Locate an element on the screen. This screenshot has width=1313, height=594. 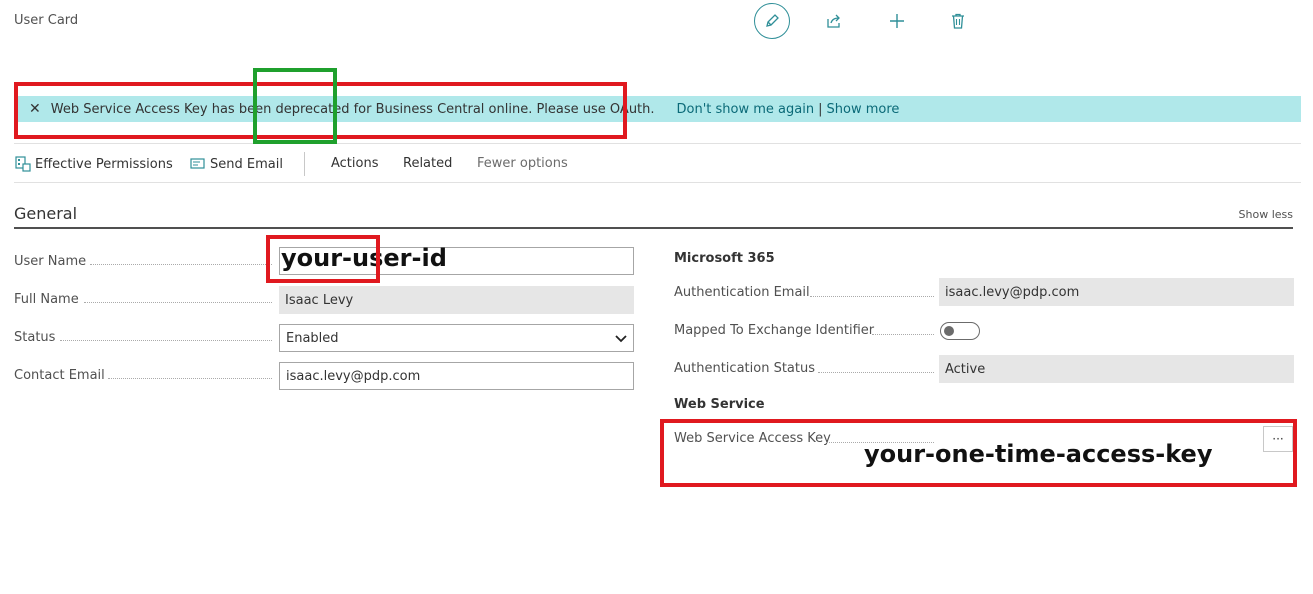
auth-status-field: Active is located at coordinates (1116, 369).